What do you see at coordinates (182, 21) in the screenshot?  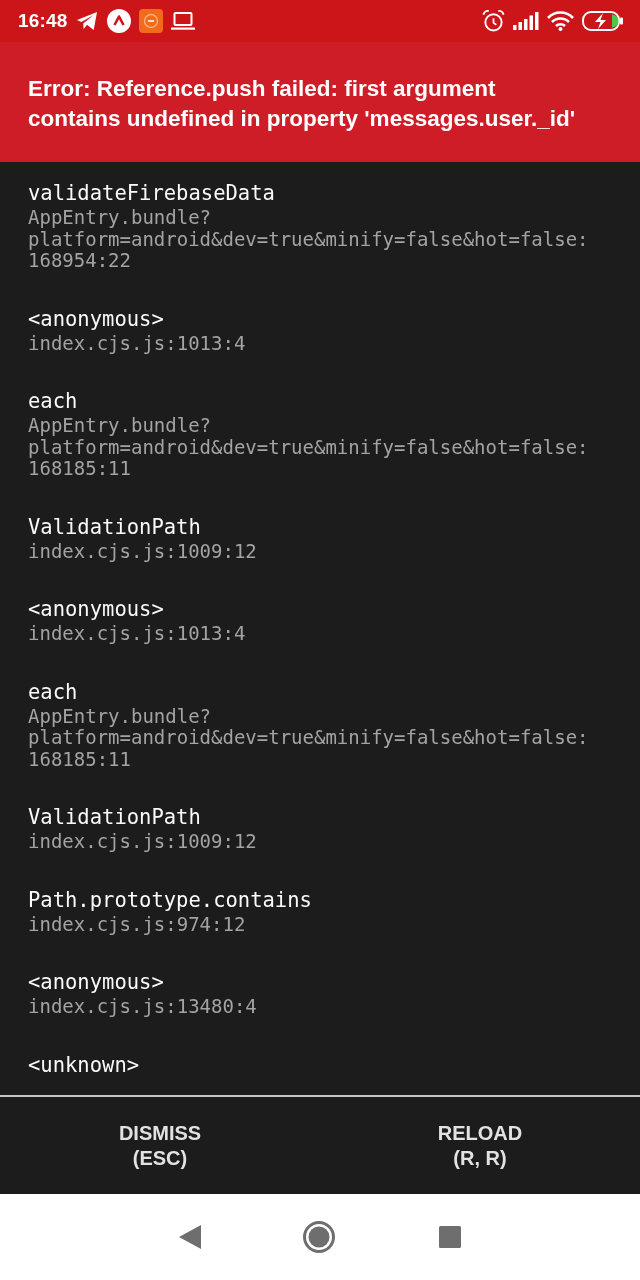 I see `laptop-icon` at bounding box center [182, 21].